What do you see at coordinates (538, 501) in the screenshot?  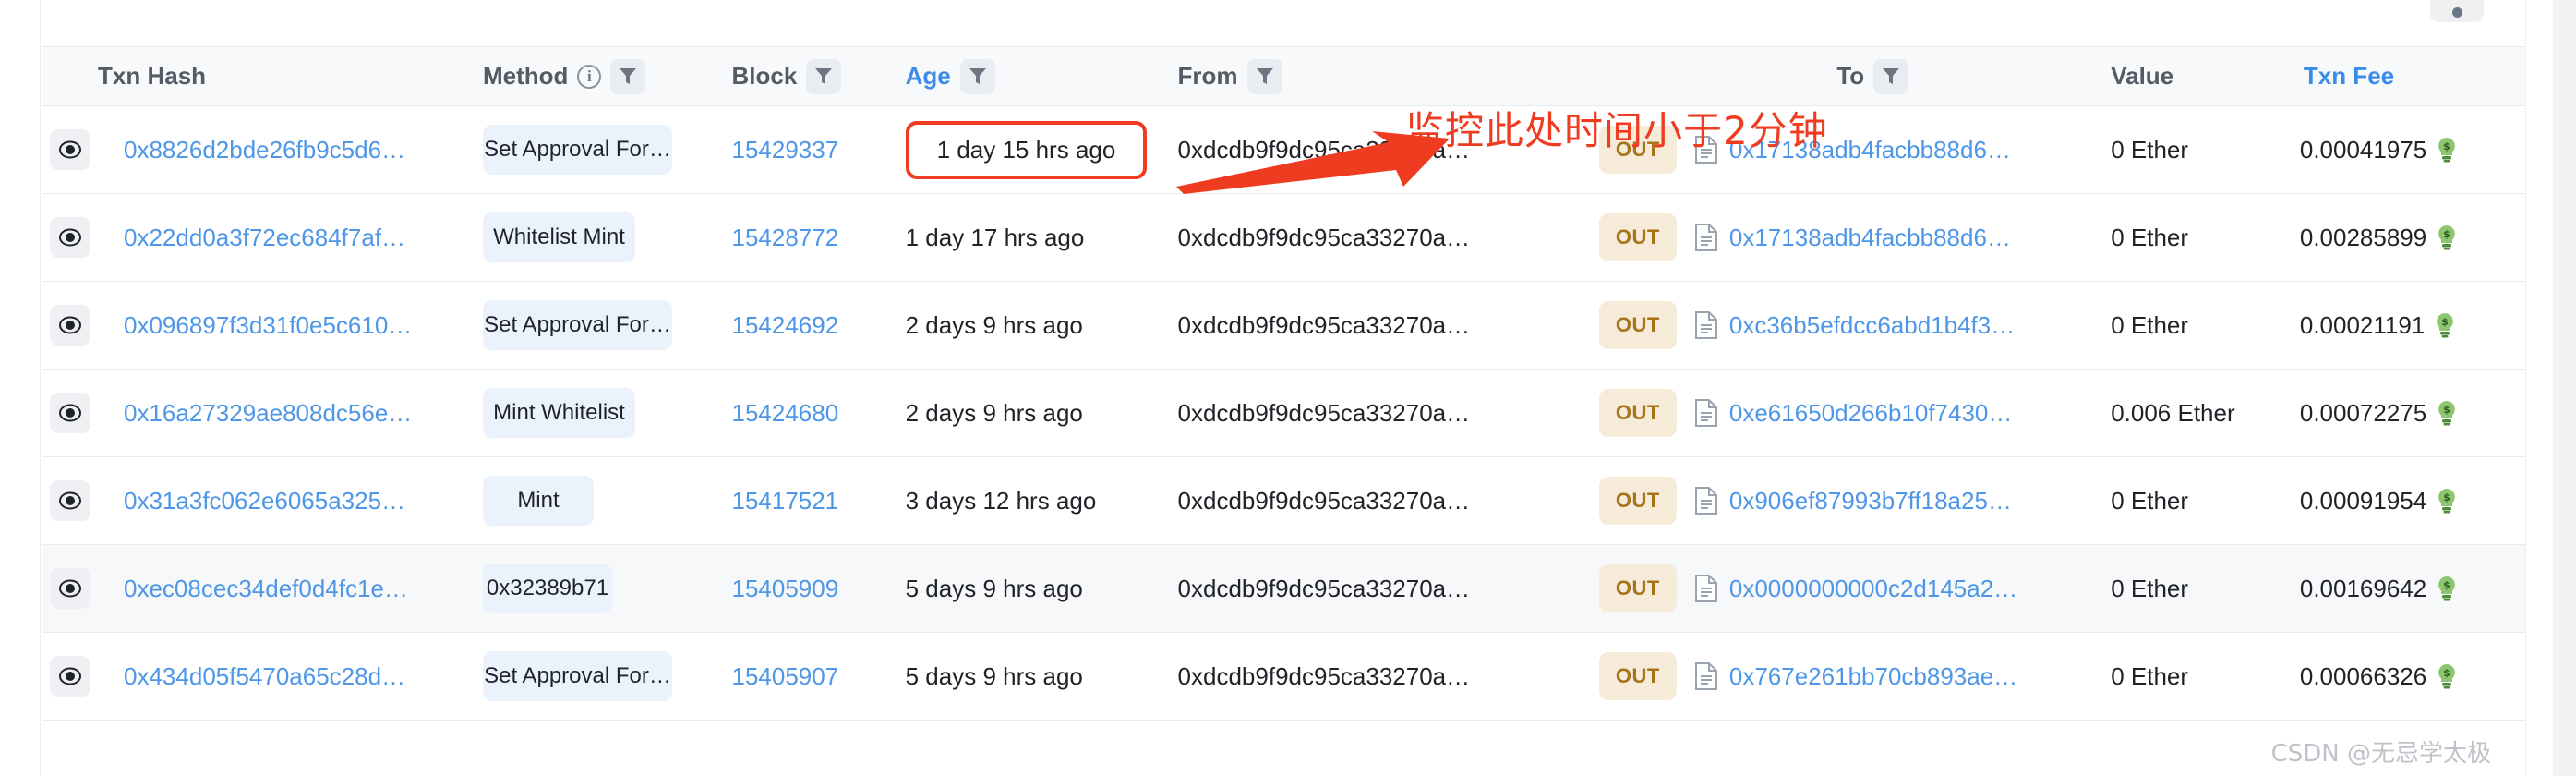 I see `method-badge: Mint` at bounding box center [538, 501].